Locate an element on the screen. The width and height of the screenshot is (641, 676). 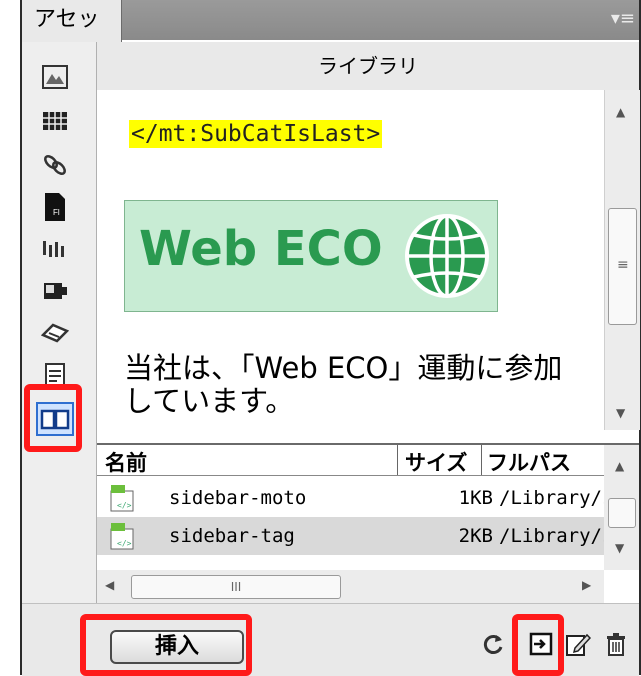
preview-scroll-thumb: ≡ is located at coordinates (622, 266).